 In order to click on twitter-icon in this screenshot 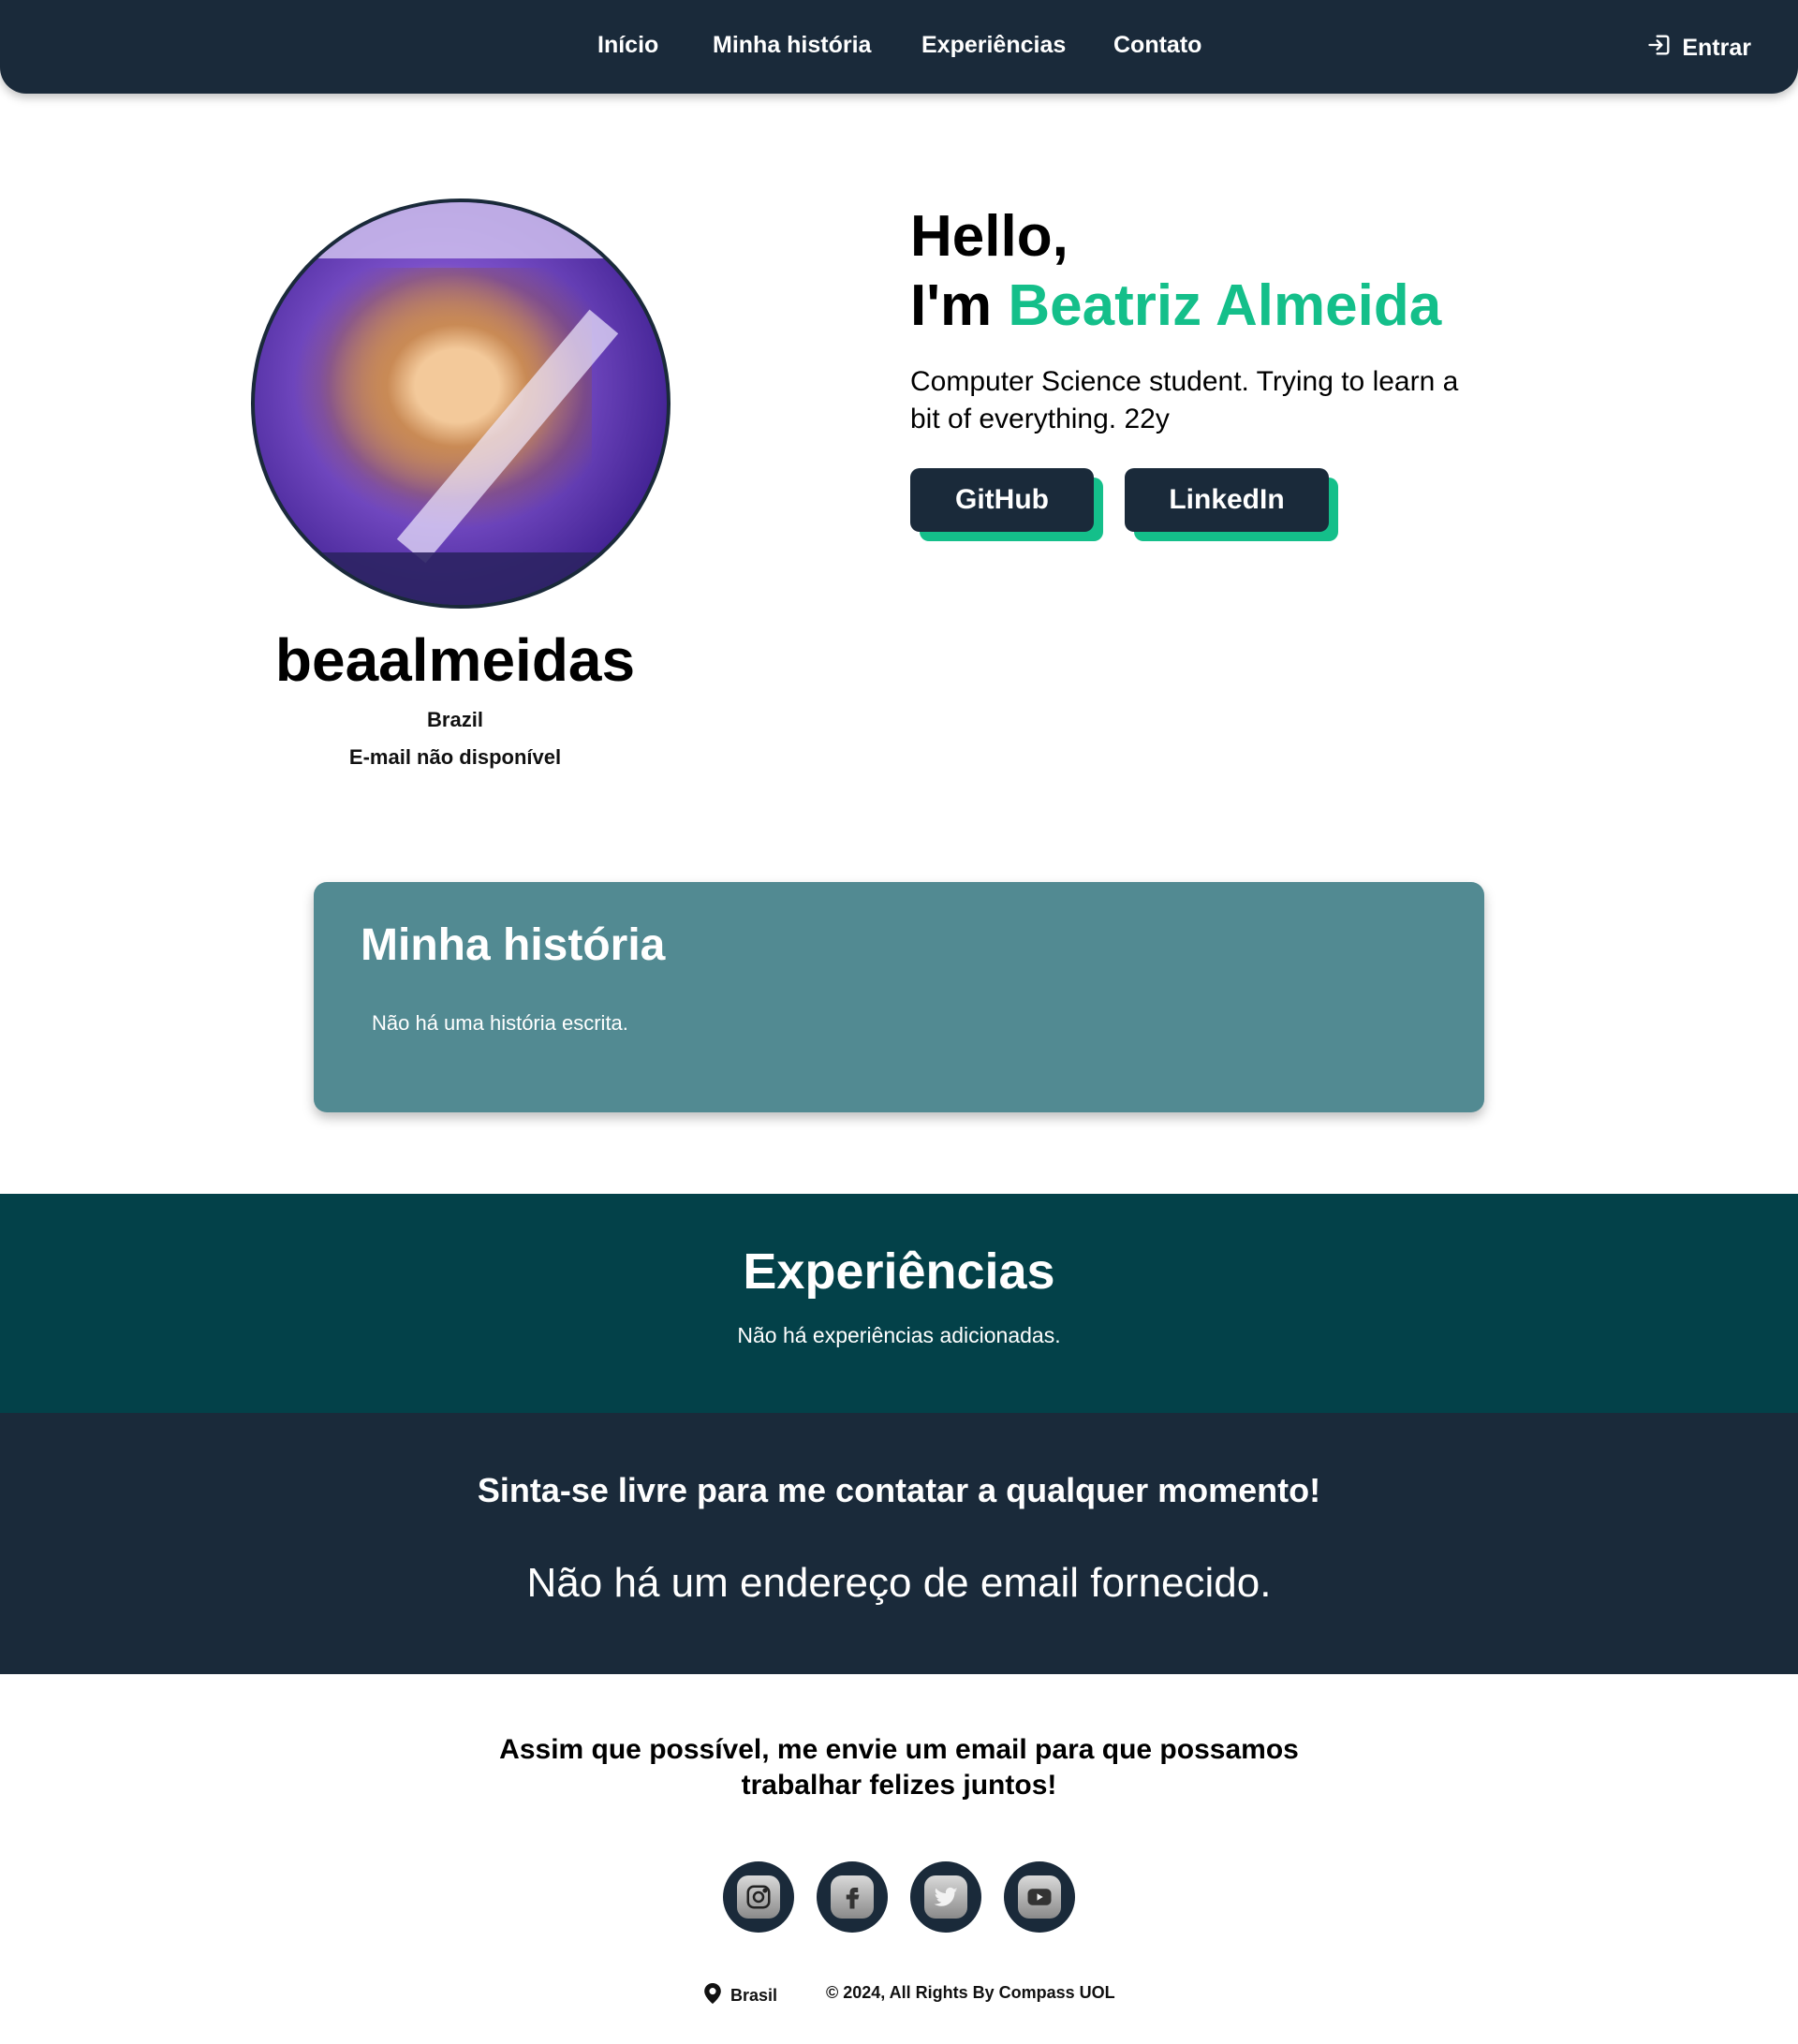, I will do `click(945, 1897)`.